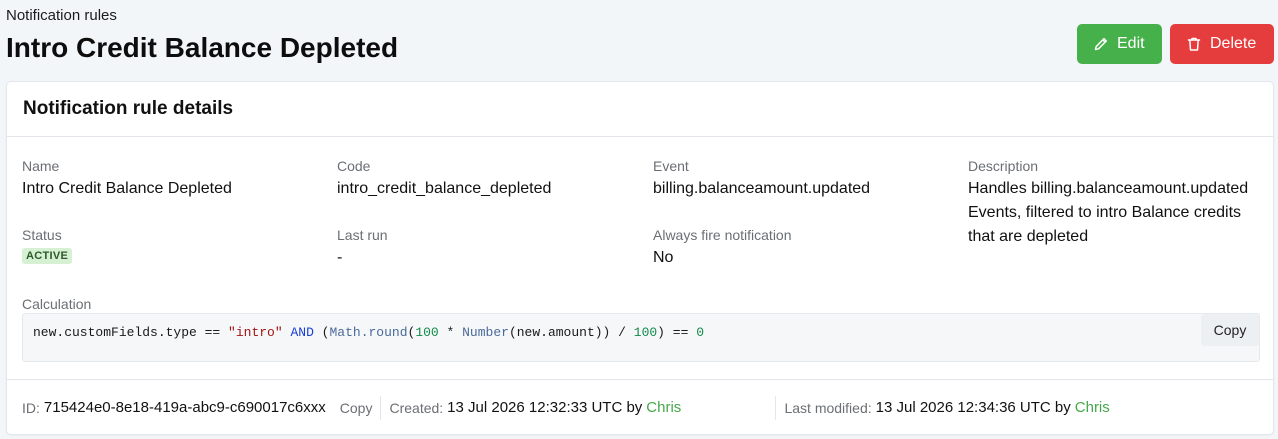 This screenshot has height=439, width=1278. What do you see at coordinates (184, 407) in the screenshot?
I see `id-value: 715424e0-8e18-419a-abc9-c690017c6xxx` at bounding box center [184, 407].